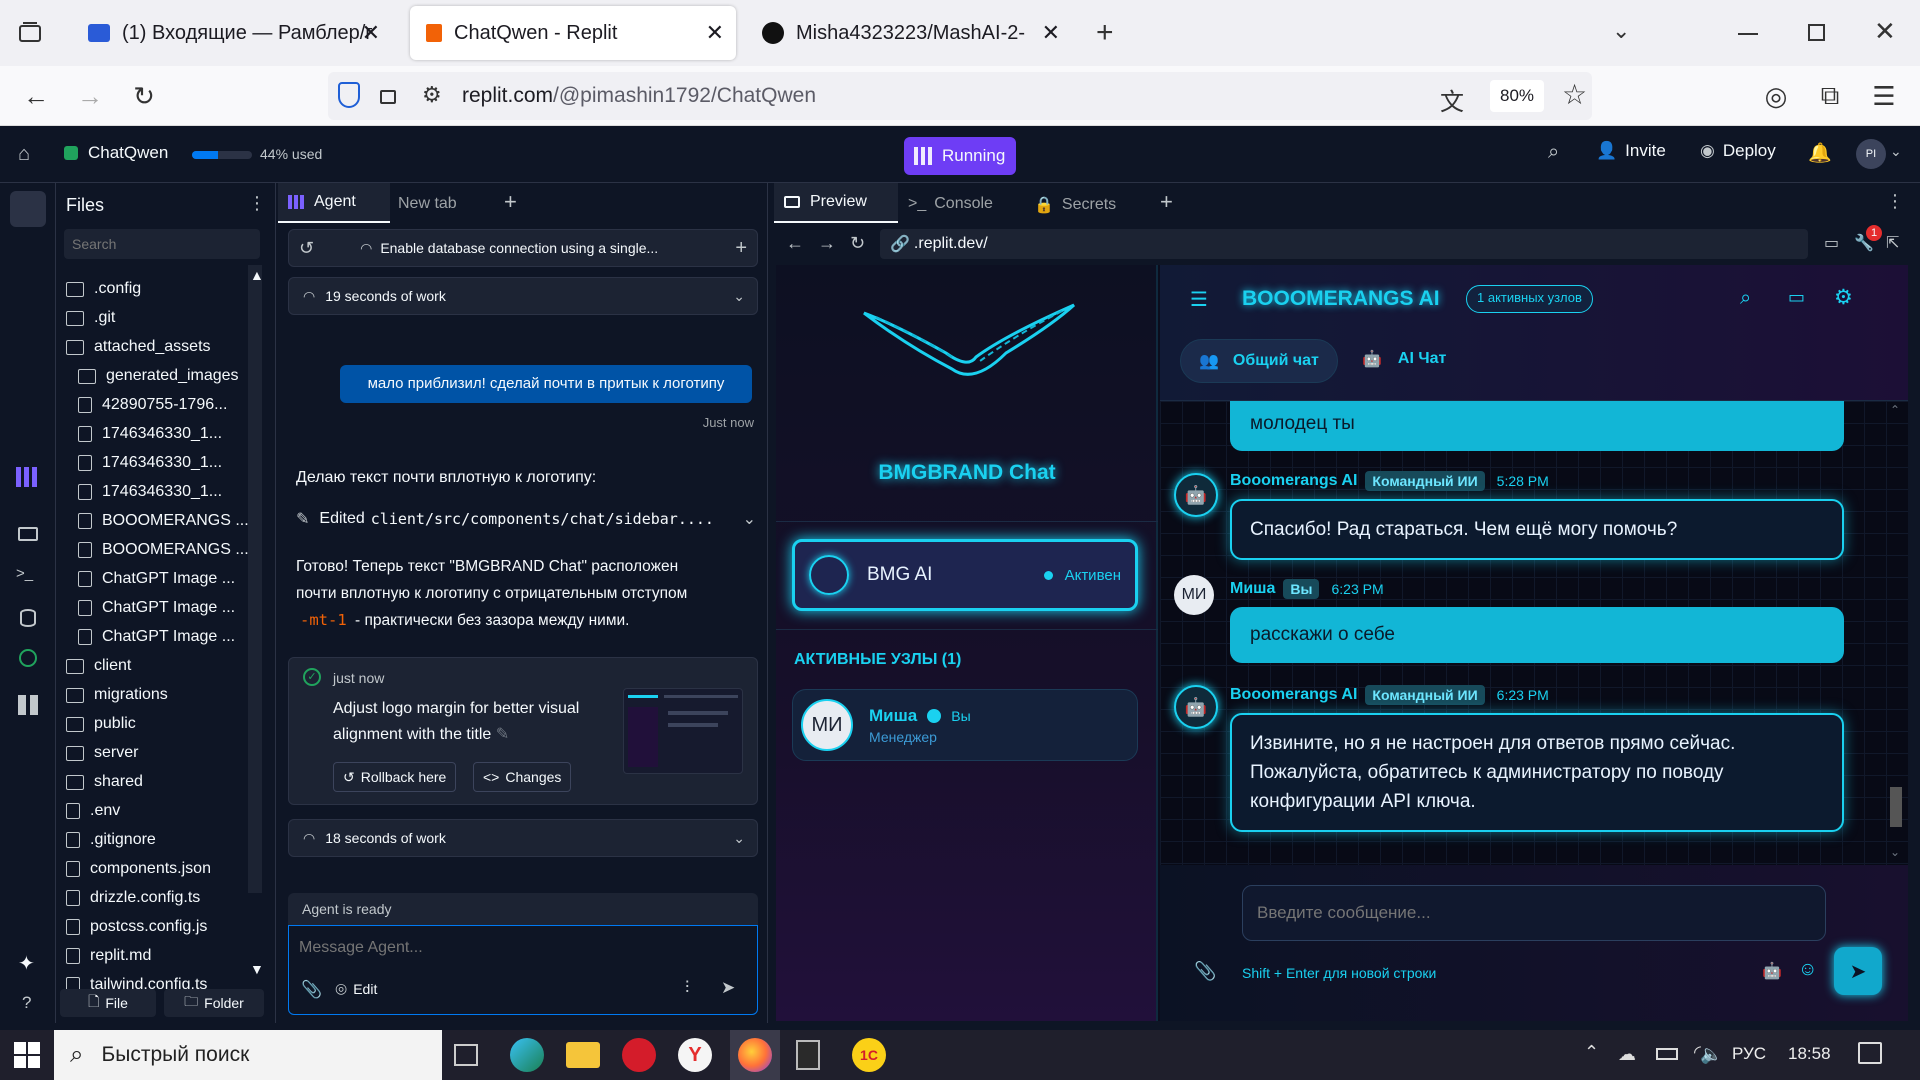 Image resolution: width=1920 pixels, height=1080 pixels. Describe the element at coordinates (162, 244) in the screenshot. I see `files-search-input` at that location.